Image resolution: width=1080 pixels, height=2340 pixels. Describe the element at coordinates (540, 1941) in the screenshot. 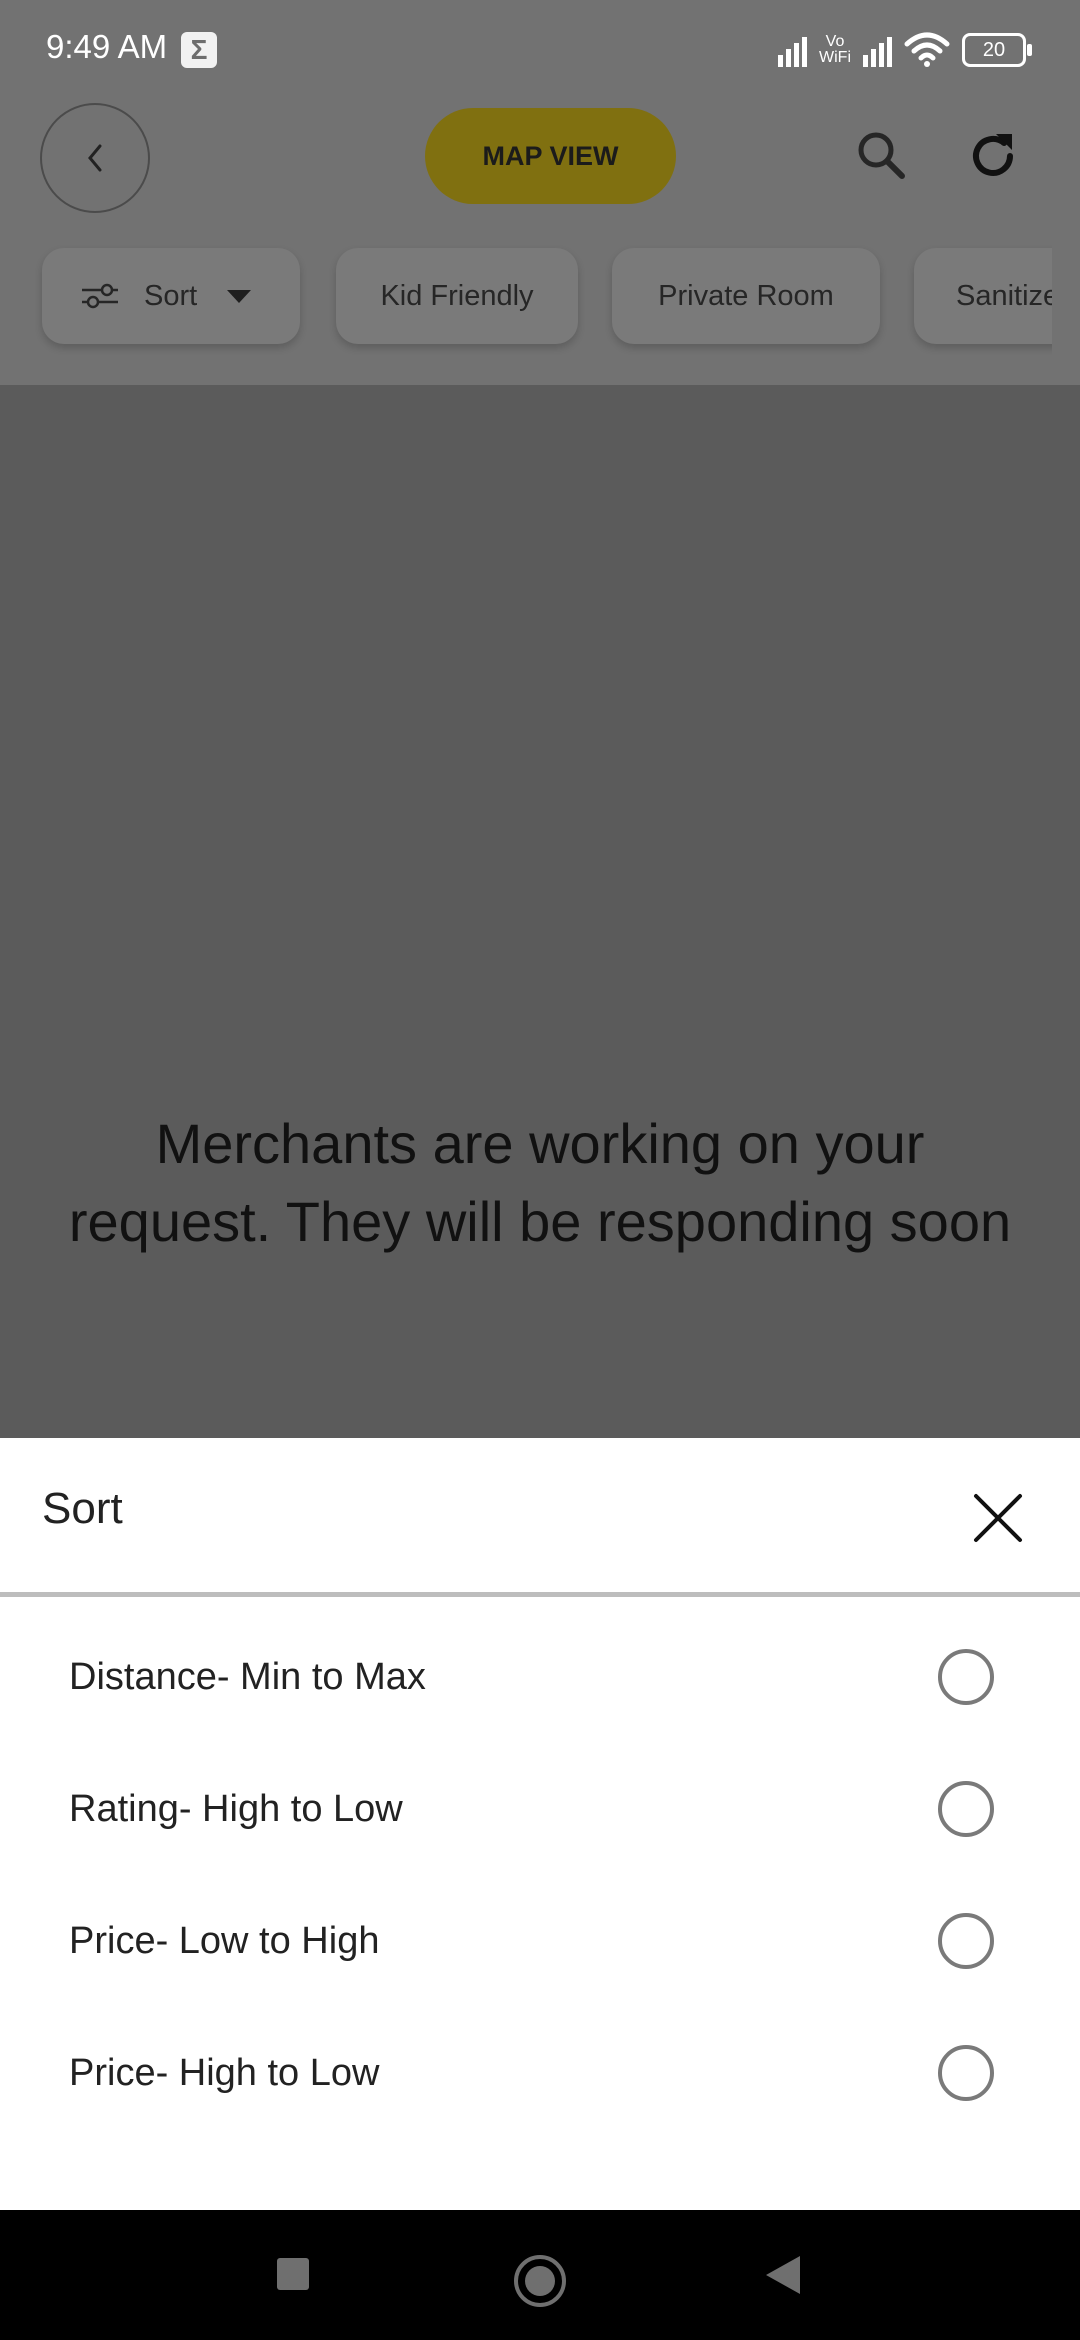

I see `sort-option-price-low-high: Price- Low to High` at that location.